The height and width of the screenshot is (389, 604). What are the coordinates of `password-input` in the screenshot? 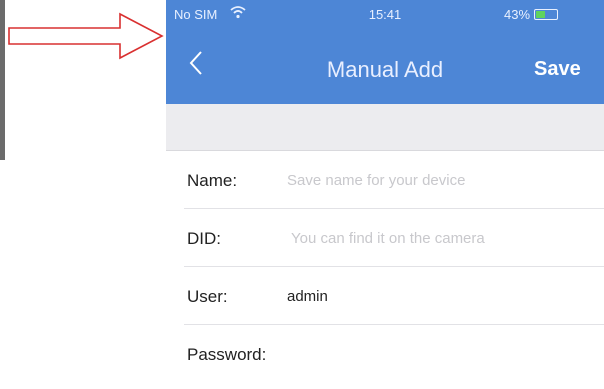 It's located at (437, 355).